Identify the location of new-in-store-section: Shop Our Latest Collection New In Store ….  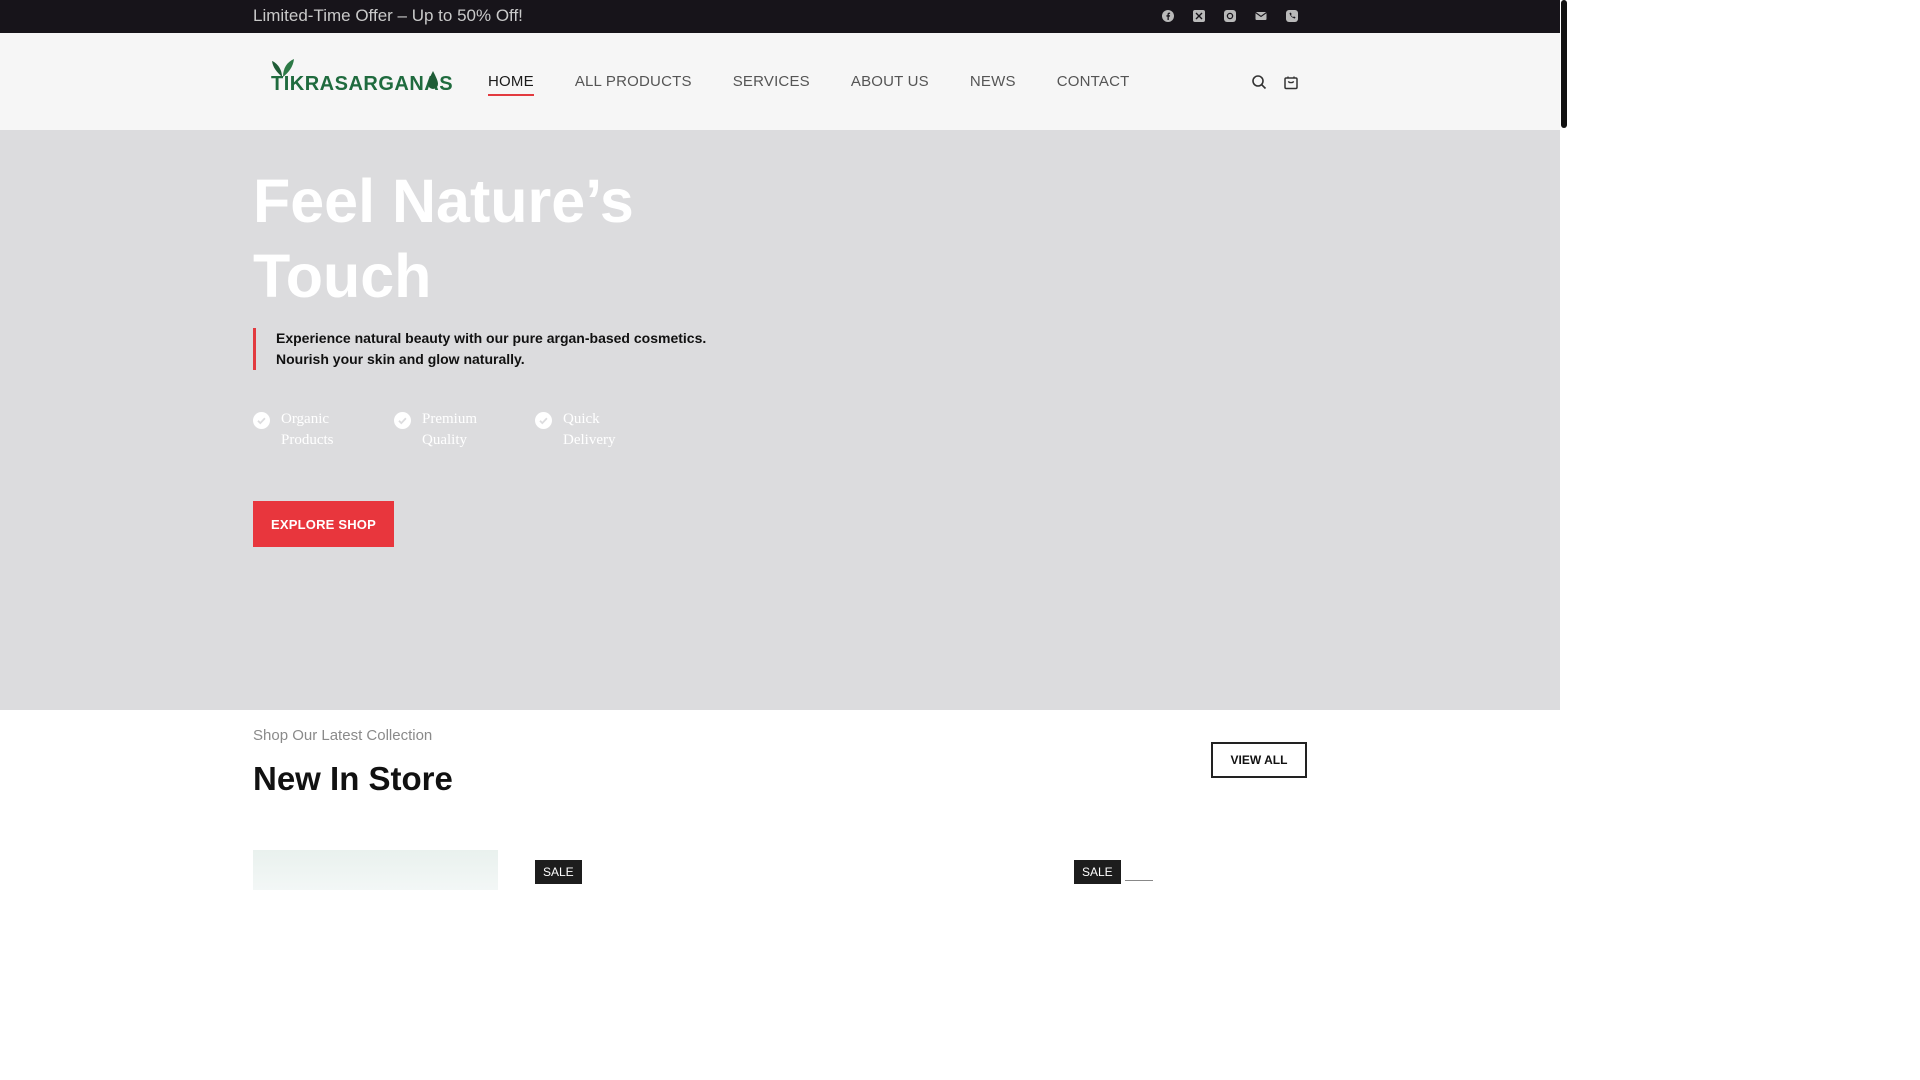
(780, 800).